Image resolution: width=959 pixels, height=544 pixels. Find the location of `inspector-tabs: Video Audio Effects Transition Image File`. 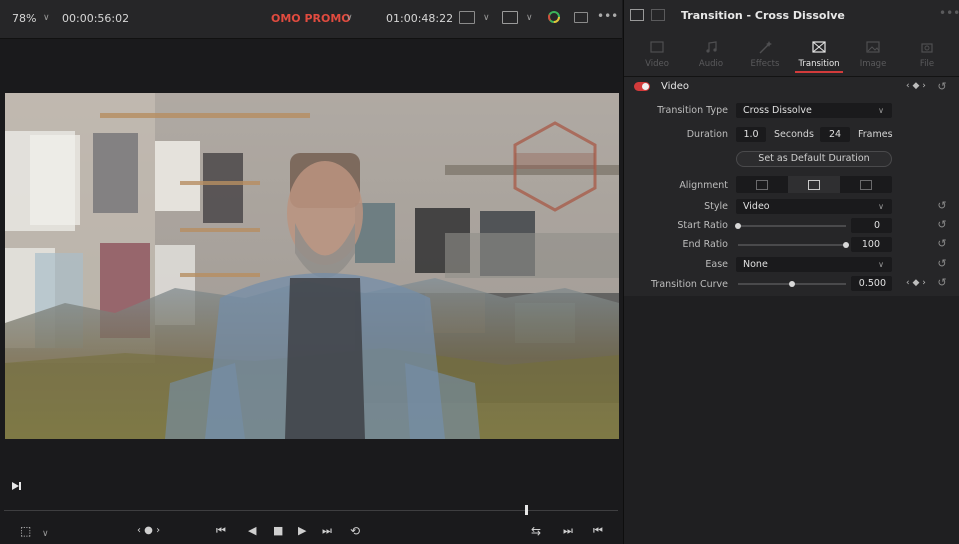

inspector-tabs: Video Audio Effects Transition Image File is located at coordinates (791, 53).